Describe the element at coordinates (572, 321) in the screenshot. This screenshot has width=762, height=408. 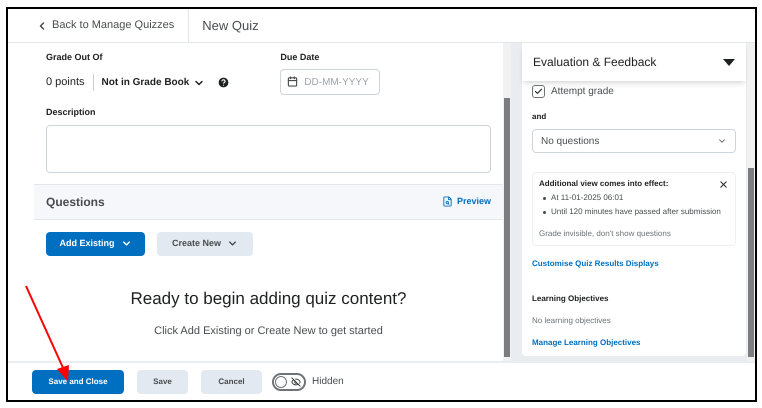
I see `objectives-text: No learning objectives` at that location.